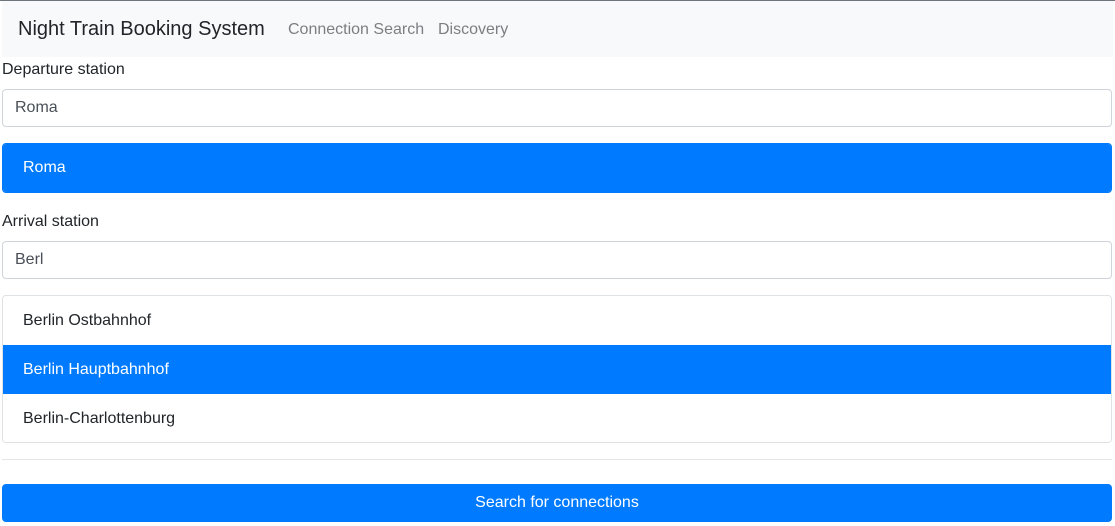 Image resolution: width=1115 pixels, height=526 pixels. What do you see at coordinates (50, 221) in the screenshot?
I see `arrival-station-label: Arrival station` at bounding box center [50, 221].